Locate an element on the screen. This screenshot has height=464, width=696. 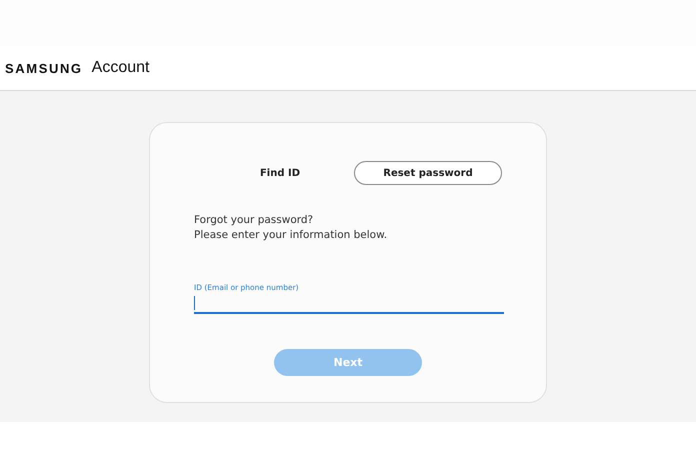
tab: Find ID is located at coordinates (280, 173).